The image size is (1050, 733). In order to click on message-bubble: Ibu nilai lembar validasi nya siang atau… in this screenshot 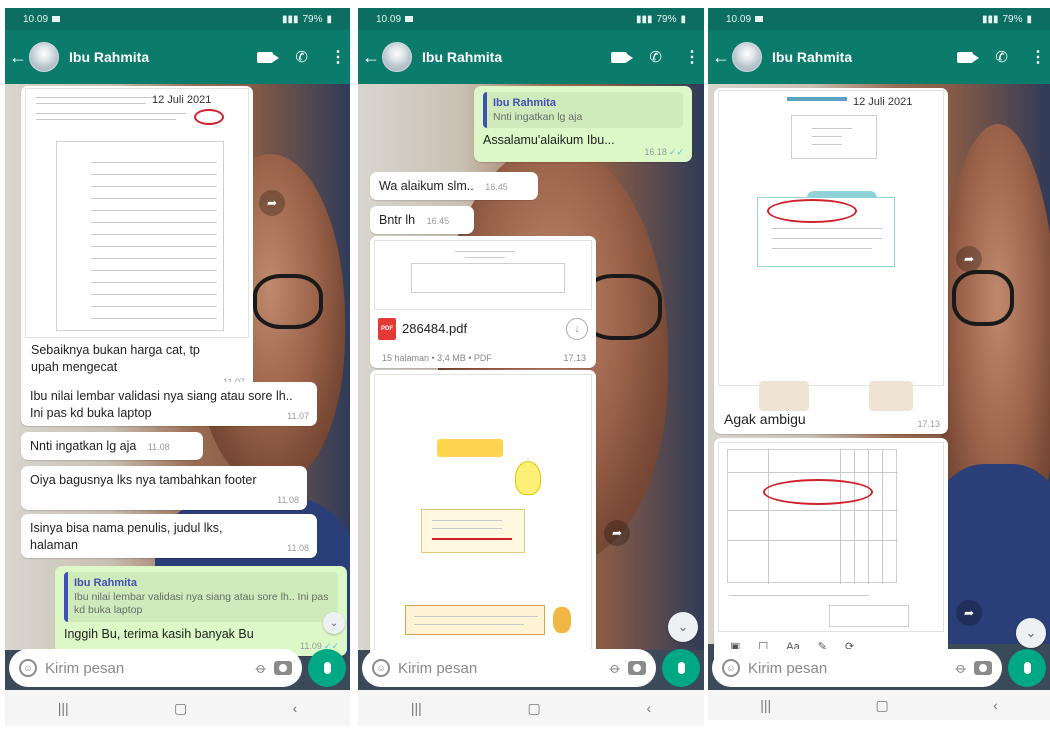, I will do `click(169, 404)`.